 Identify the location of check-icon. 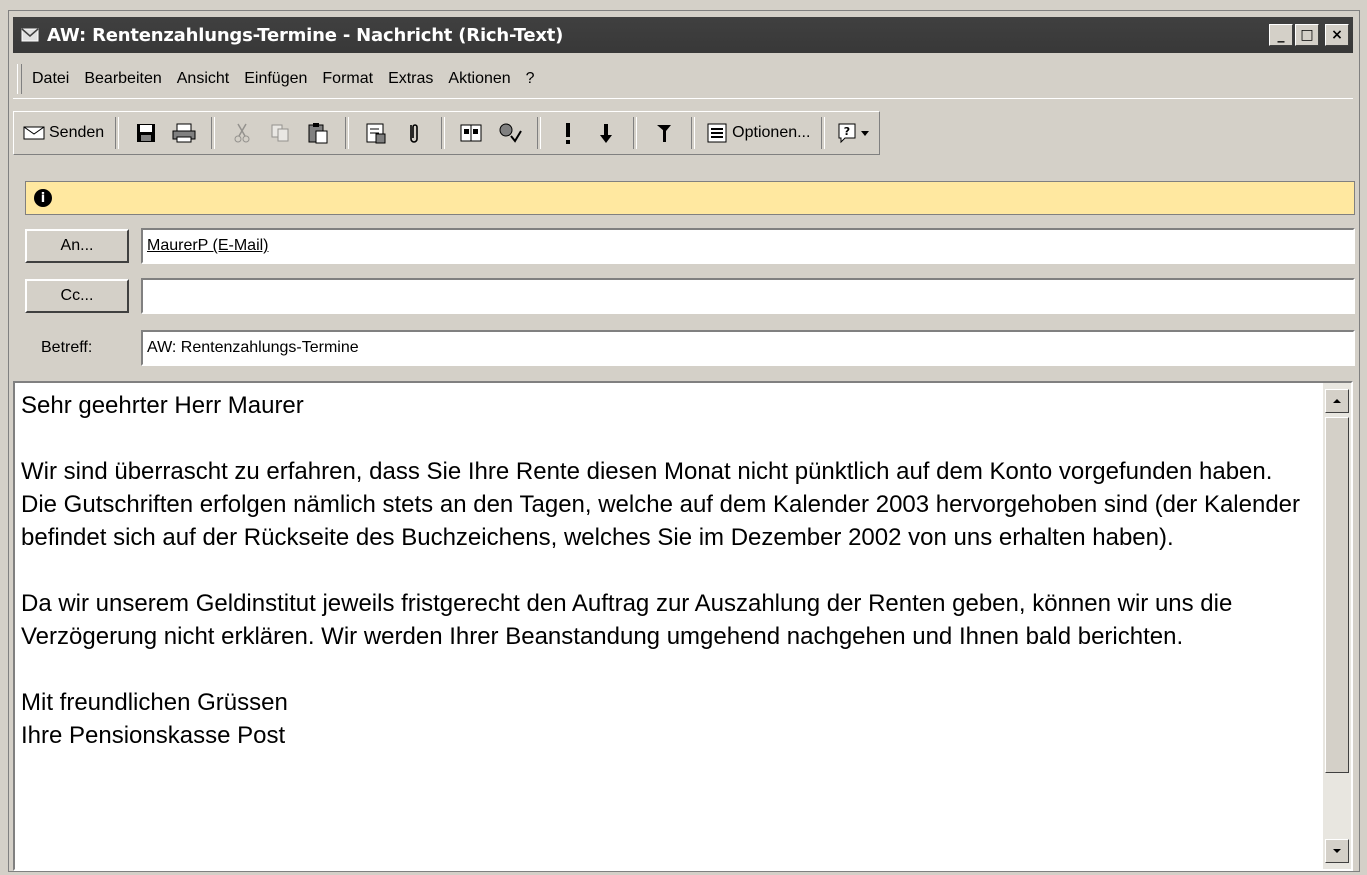
(510, 133).